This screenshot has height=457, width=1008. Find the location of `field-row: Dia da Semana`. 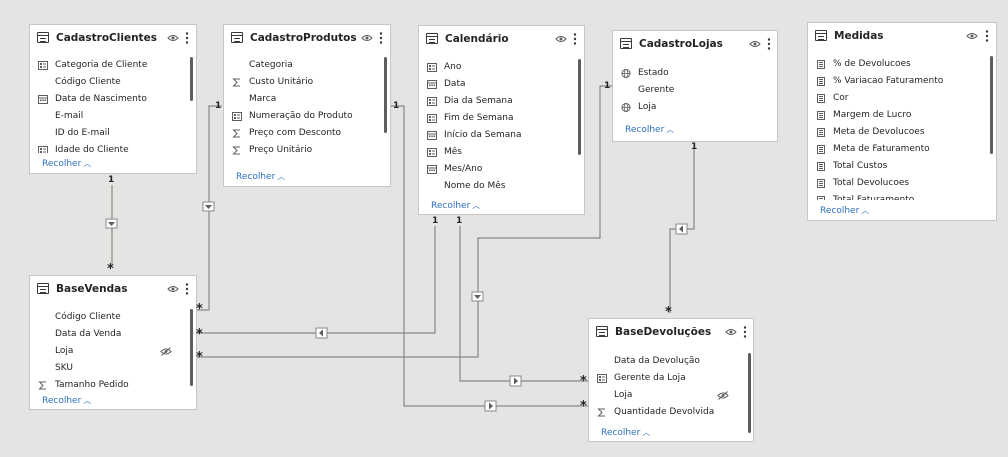

field-row: Dia da Semana is located at coordinates (501, 101).